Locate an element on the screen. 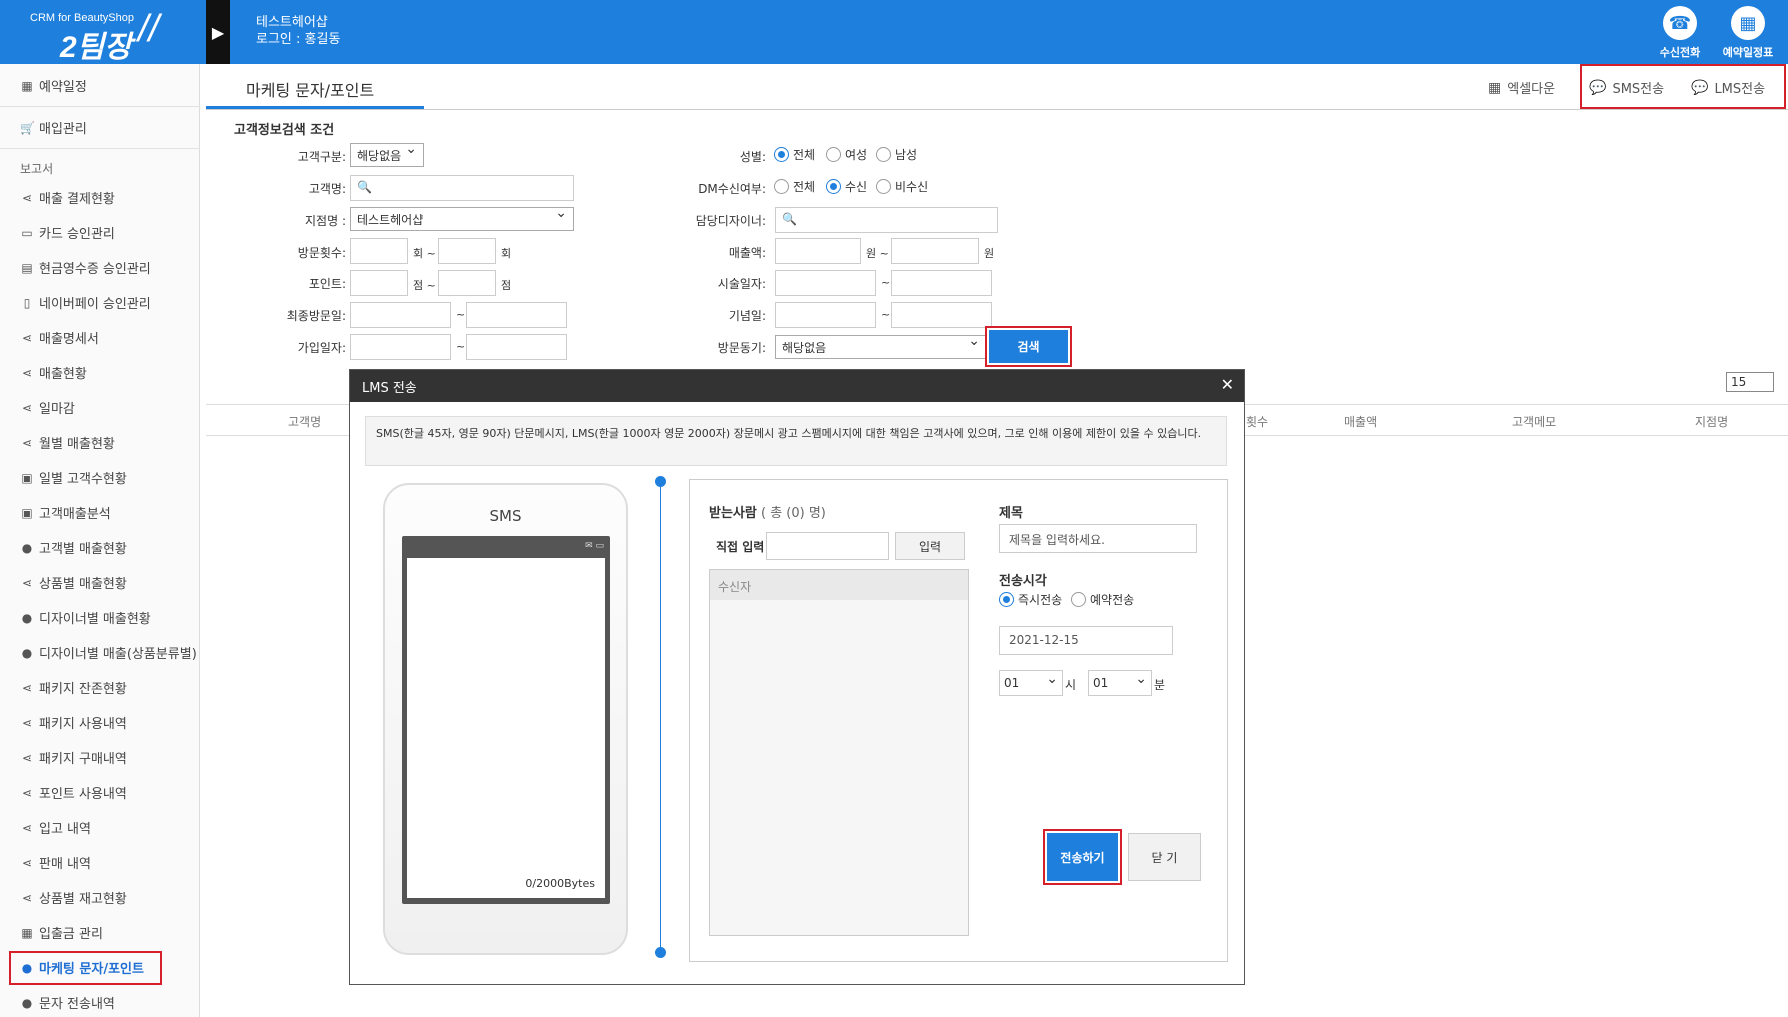 This screenshot has width=1788, height=1017. hour-select: 01 is located at coordinates (1031, 683).